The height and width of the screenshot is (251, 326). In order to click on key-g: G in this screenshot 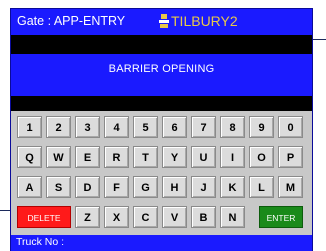, I will do `click(145, 187)`.